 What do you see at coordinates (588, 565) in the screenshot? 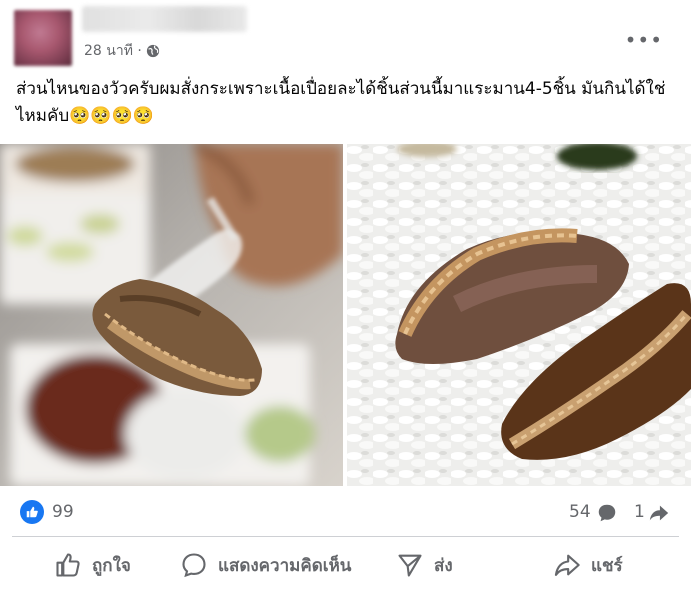
I see `share-button: แชร์` at bounding box center [588, 565].